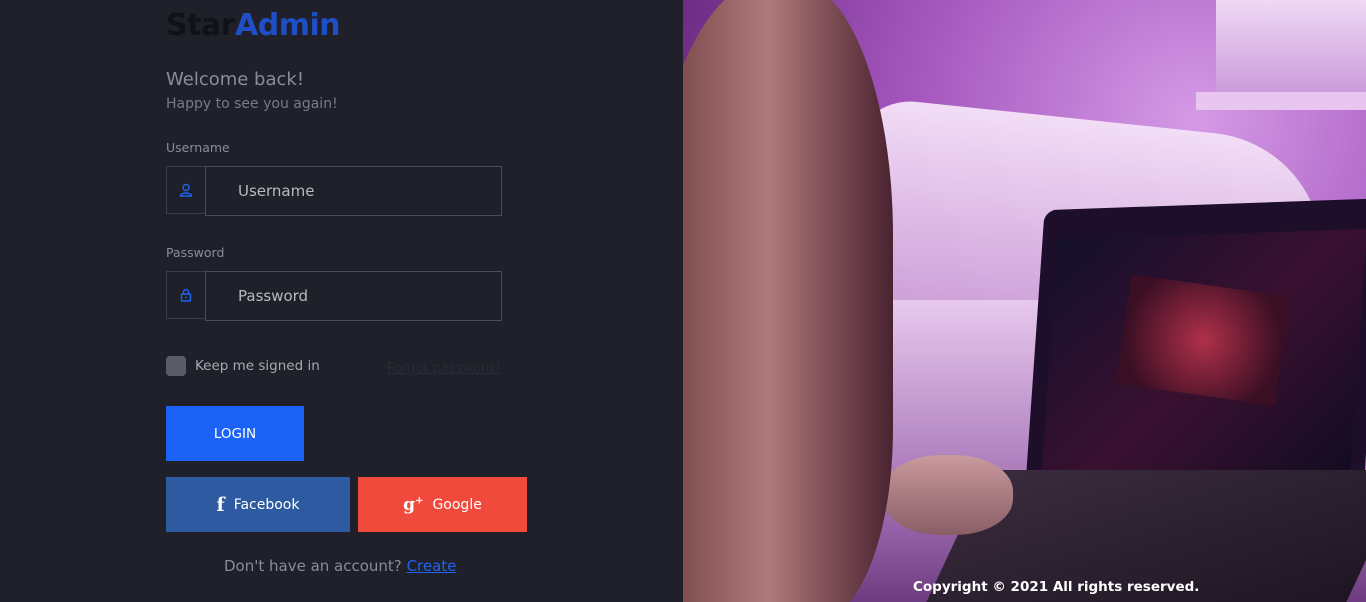 The height and width of the screenshot is (602, 1366). I want to click on username-input, so click(353, 191).